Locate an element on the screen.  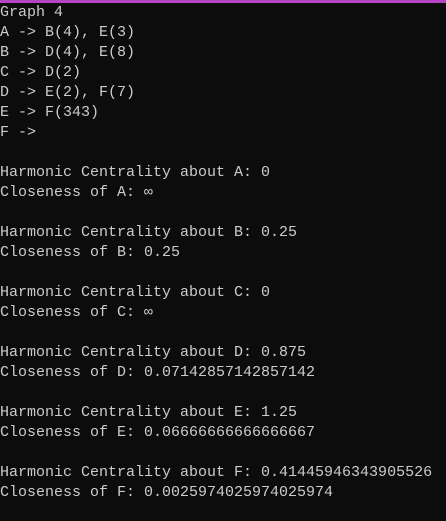
console-line: B -> D(4), E(8) is located at coordinates (68, 52).